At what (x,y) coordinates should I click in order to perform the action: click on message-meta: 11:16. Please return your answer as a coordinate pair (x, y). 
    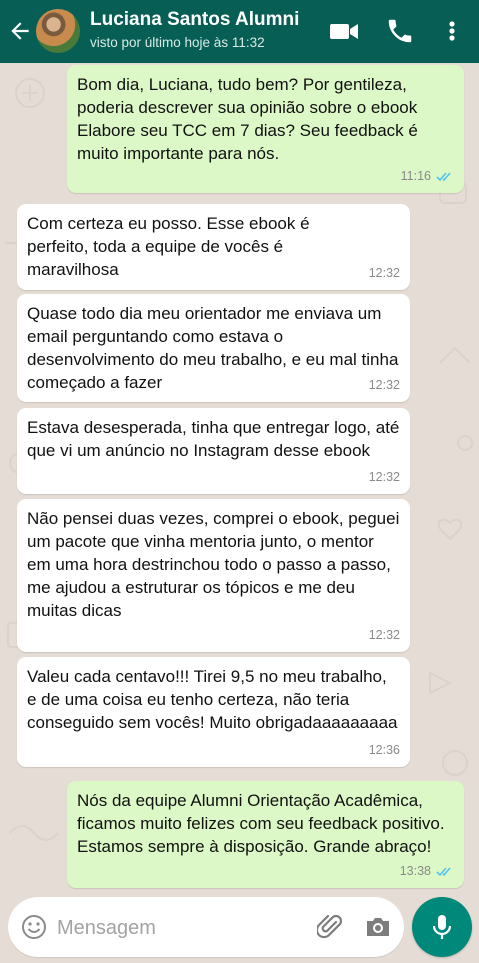
    Looking at the image, I should click on (427, 176).